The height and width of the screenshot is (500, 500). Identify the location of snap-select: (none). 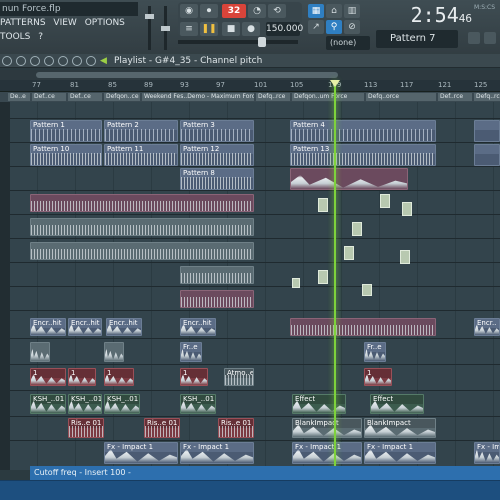
(348, 43).